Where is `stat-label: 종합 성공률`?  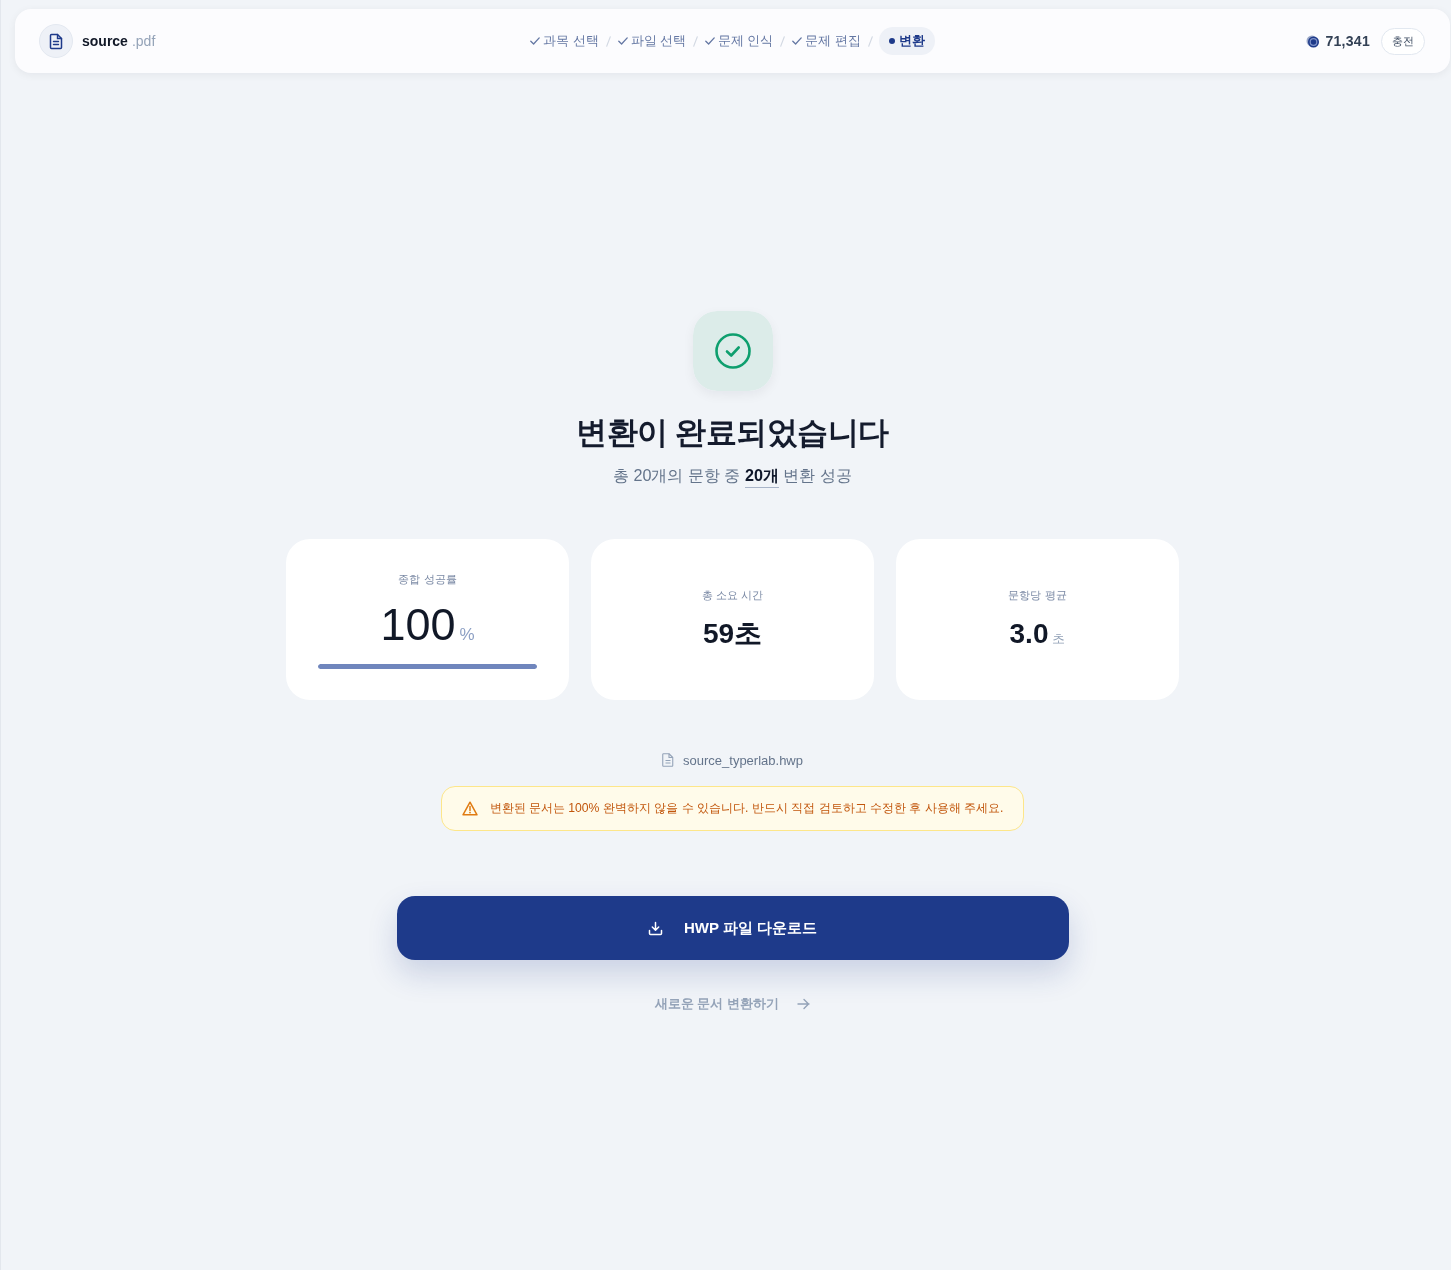 stat-label: 종합 성공률 is located at coordinates (427, 579).